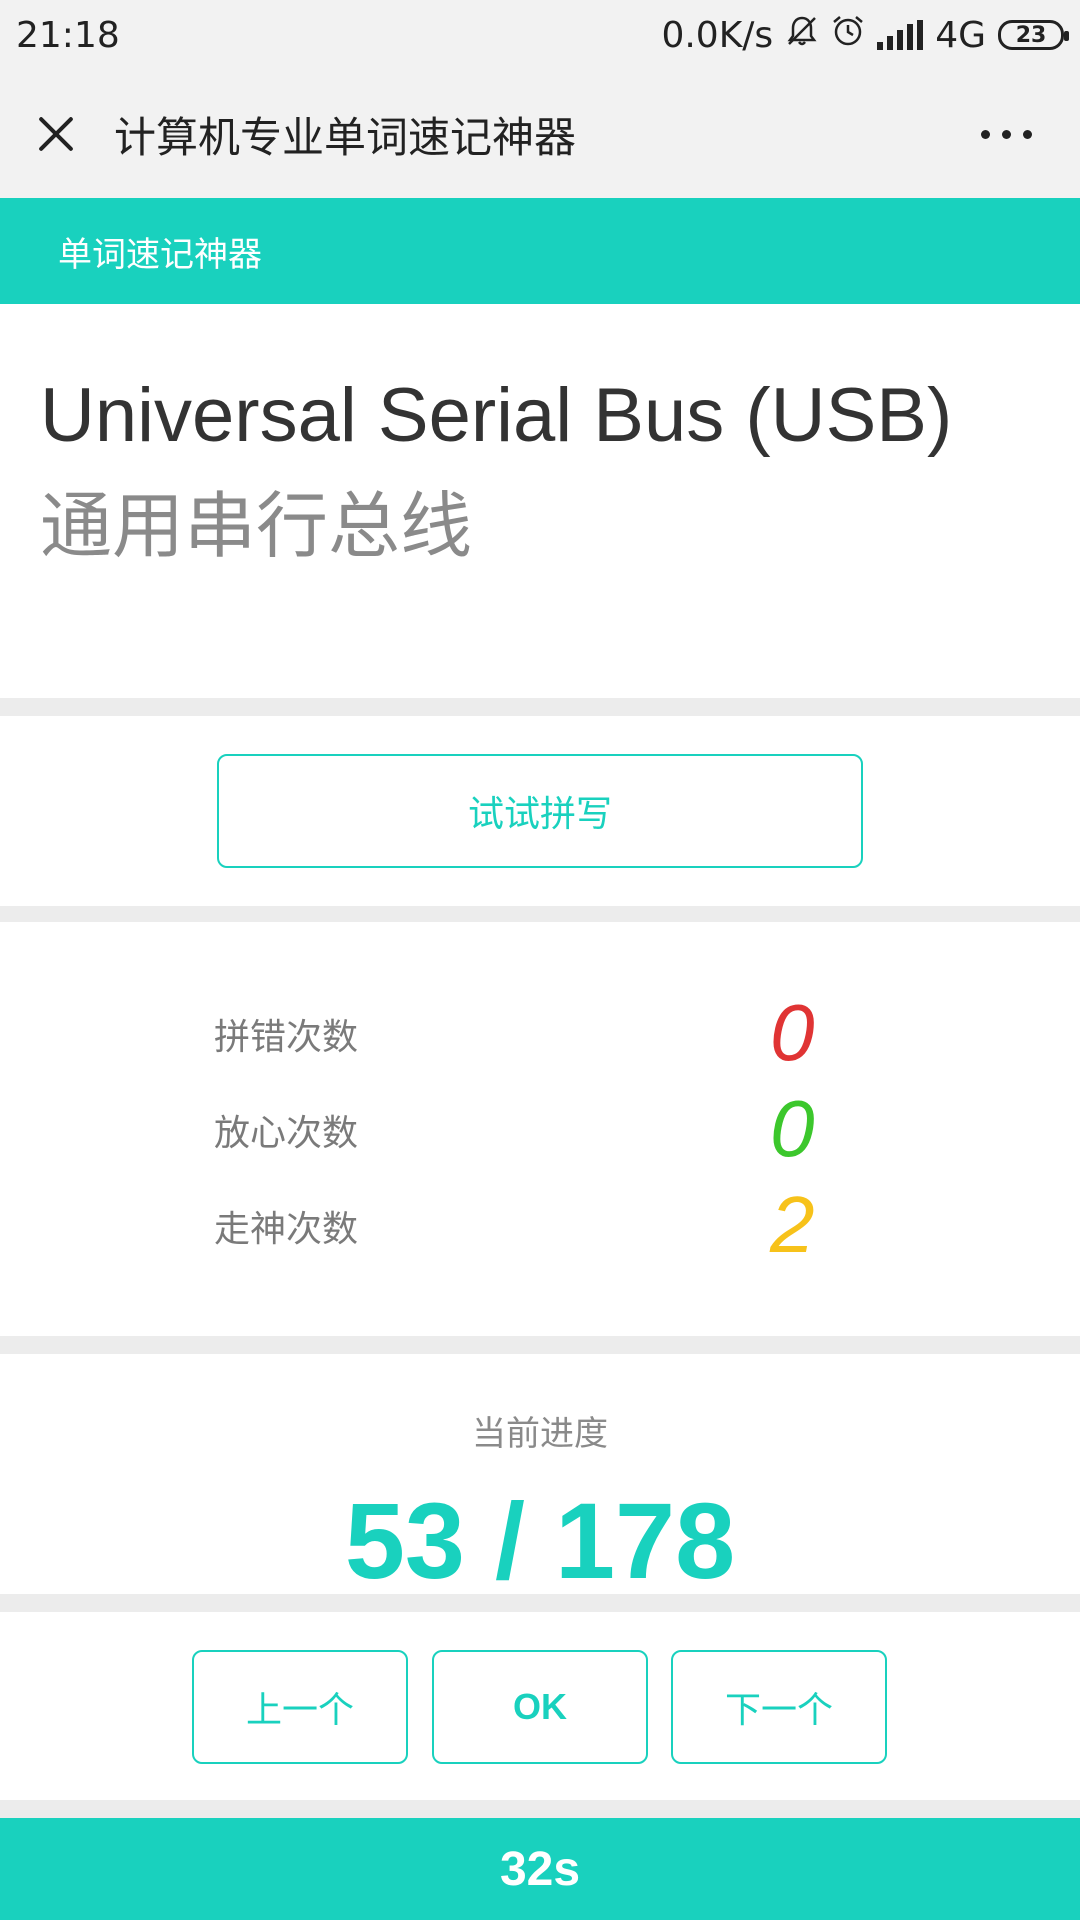 This screenshot has width=1080, height=1920. What do you see at coordinates (286, 1133) in the screenshot?
I see `stat-label: 放心次数` at bounding box center [286, 1133].